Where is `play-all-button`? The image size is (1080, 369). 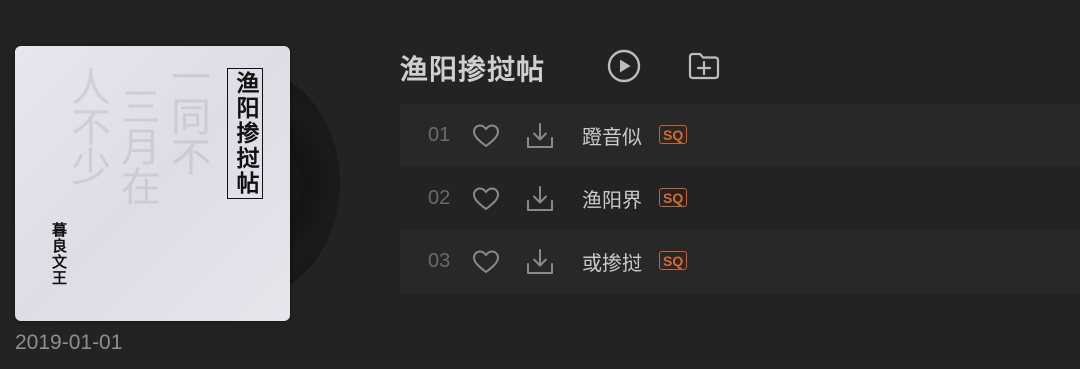 play-all-button is located at coordinates (624, 66).